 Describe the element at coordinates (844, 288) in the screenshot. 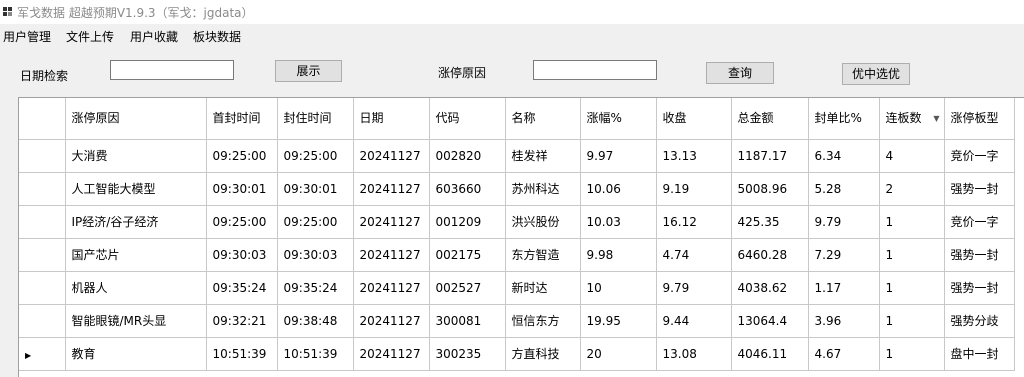

I see `cell-seal-ratio: 1.17` at that location.